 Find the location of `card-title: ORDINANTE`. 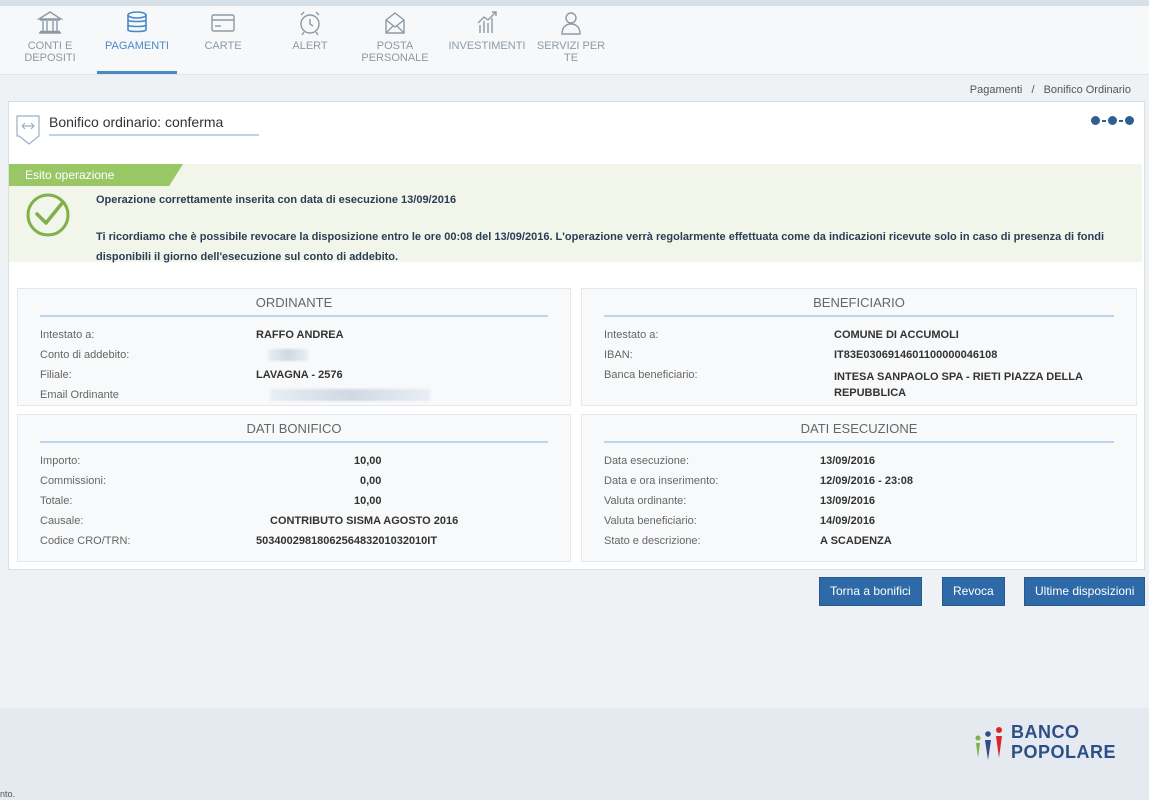

card-title: ORDINANTE is located at coordinates (294, 302).